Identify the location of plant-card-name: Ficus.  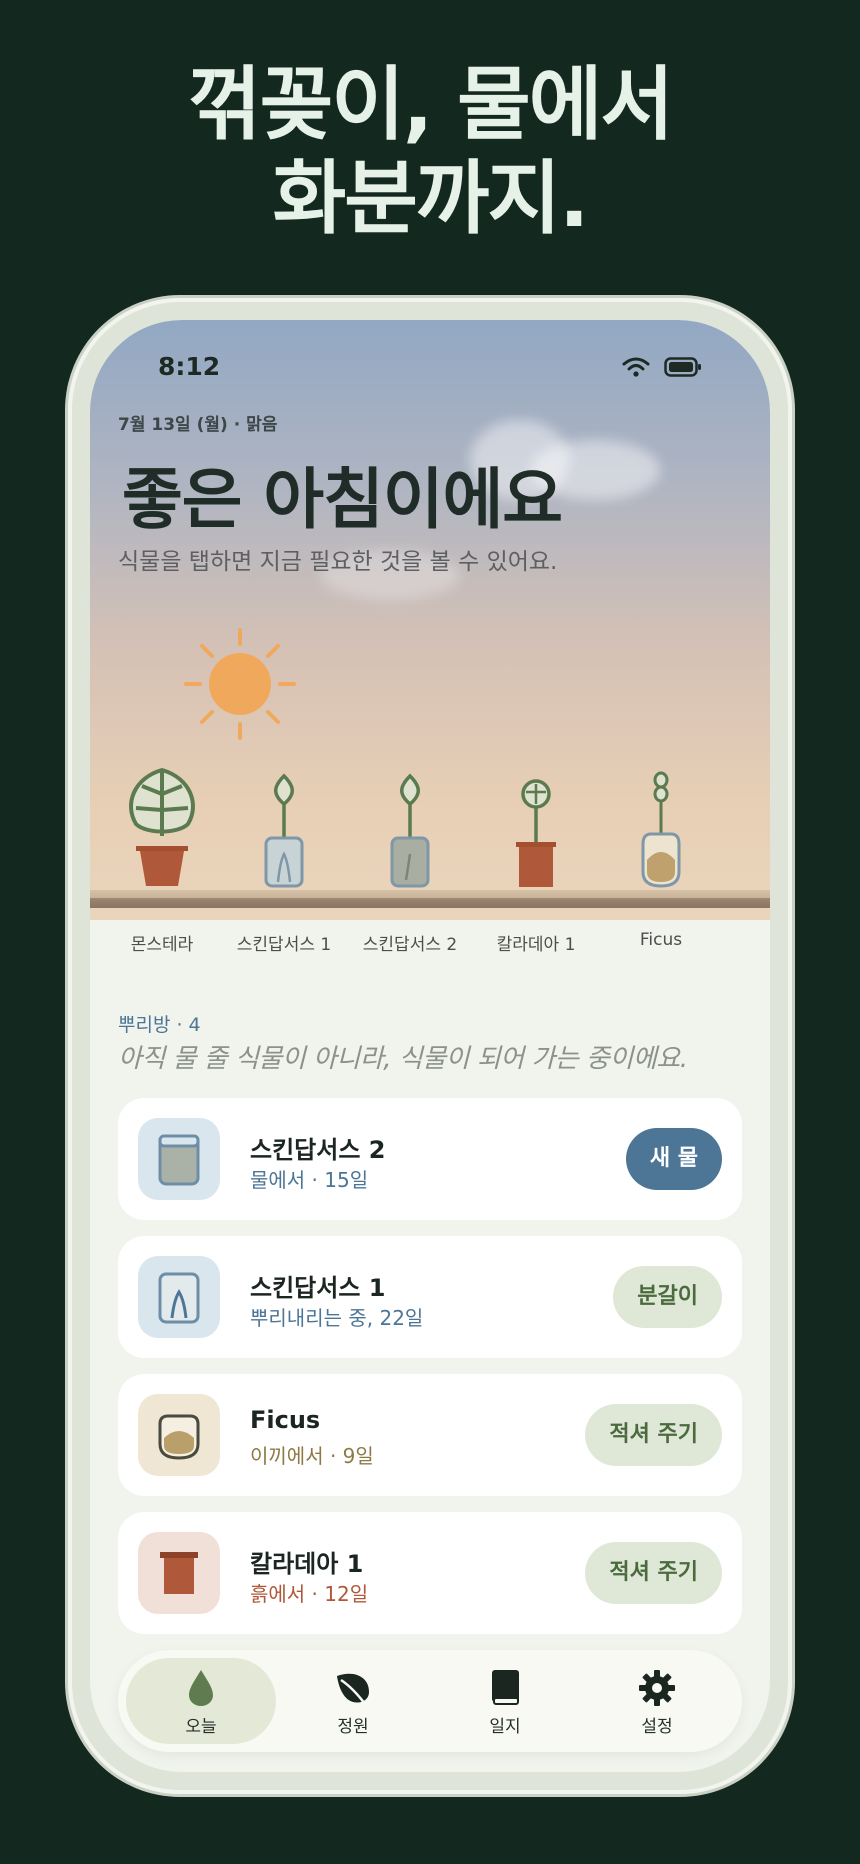
(285, 1420).